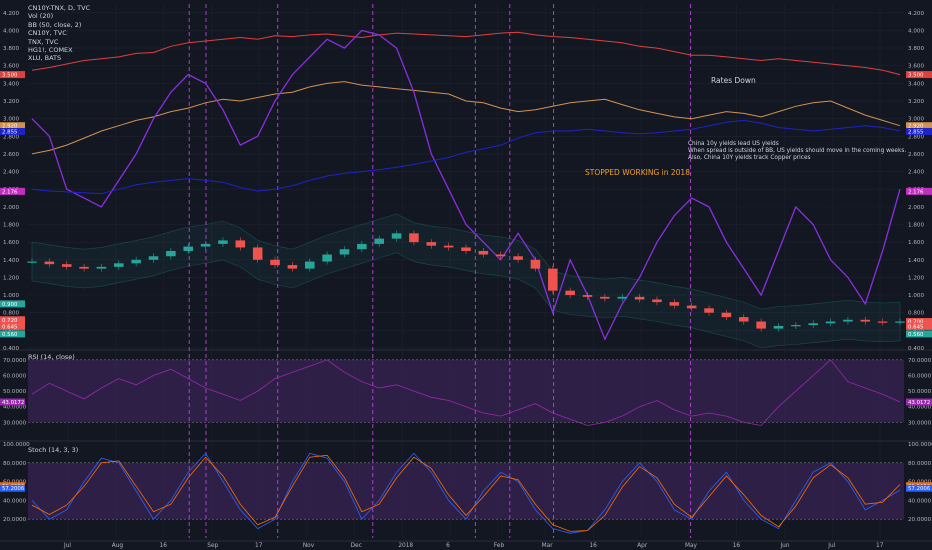 The image size is (932, 550). Describe the element at coordinates (920, 376) in the screenshot. I see `rsi-tick-label-right: 60.0000` at that location.